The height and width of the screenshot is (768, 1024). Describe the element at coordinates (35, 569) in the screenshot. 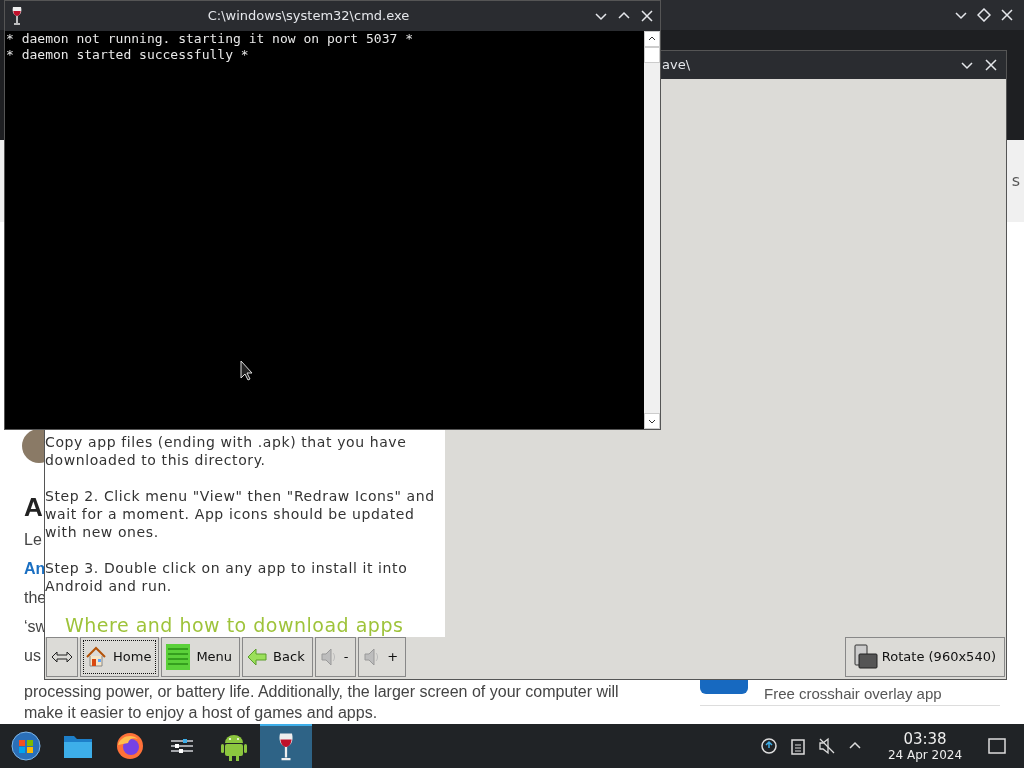

I see `article-link: An` at that location.